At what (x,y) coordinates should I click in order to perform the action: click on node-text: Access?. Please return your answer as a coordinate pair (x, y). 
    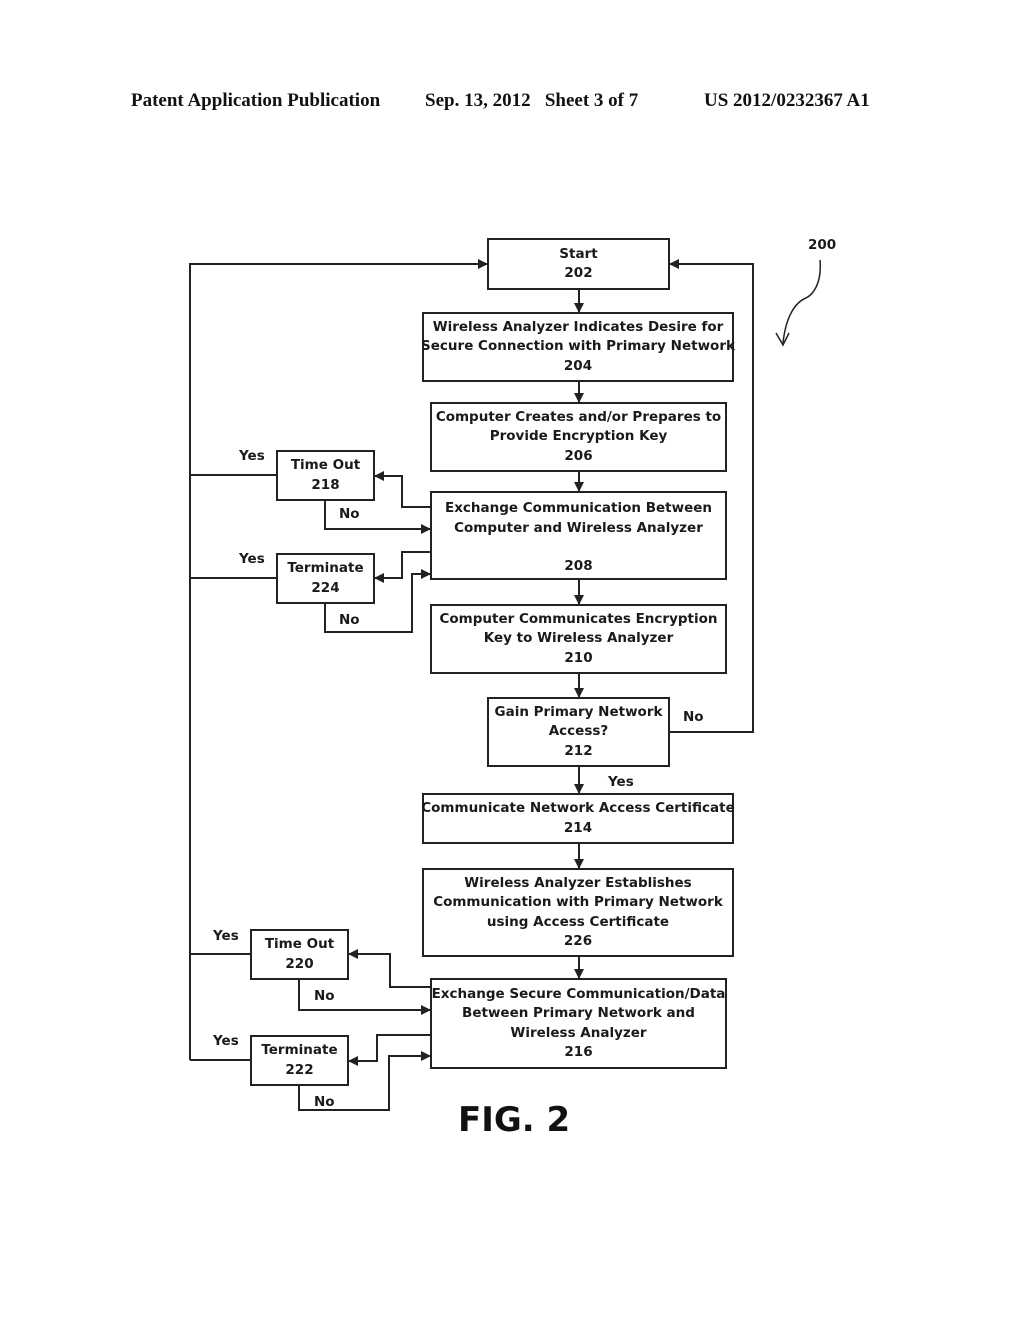
    Looking at the image, I should click on (578, 731).